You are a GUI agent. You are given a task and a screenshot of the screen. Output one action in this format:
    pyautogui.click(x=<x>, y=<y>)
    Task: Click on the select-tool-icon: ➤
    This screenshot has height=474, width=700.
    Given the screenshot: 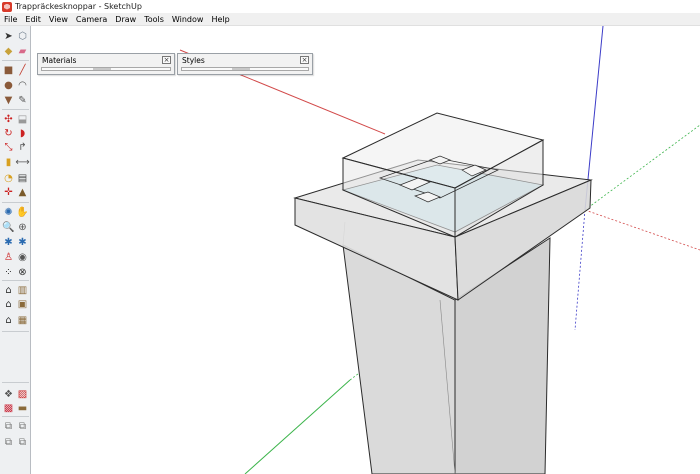 What is the action you would take?
    pyautogui.click(x=8, y=36)
    